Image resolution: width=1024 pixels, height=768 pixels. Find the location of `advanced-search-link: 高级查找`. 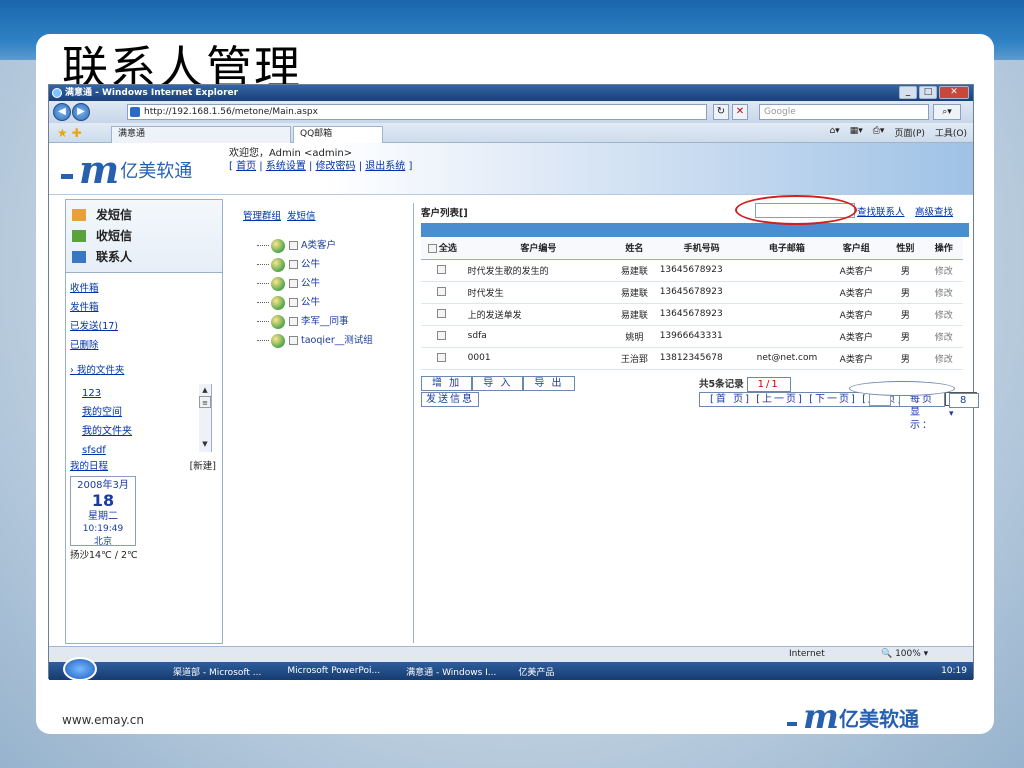

advanced-search-link: 高级查找 is located at coordinates (934, 211).